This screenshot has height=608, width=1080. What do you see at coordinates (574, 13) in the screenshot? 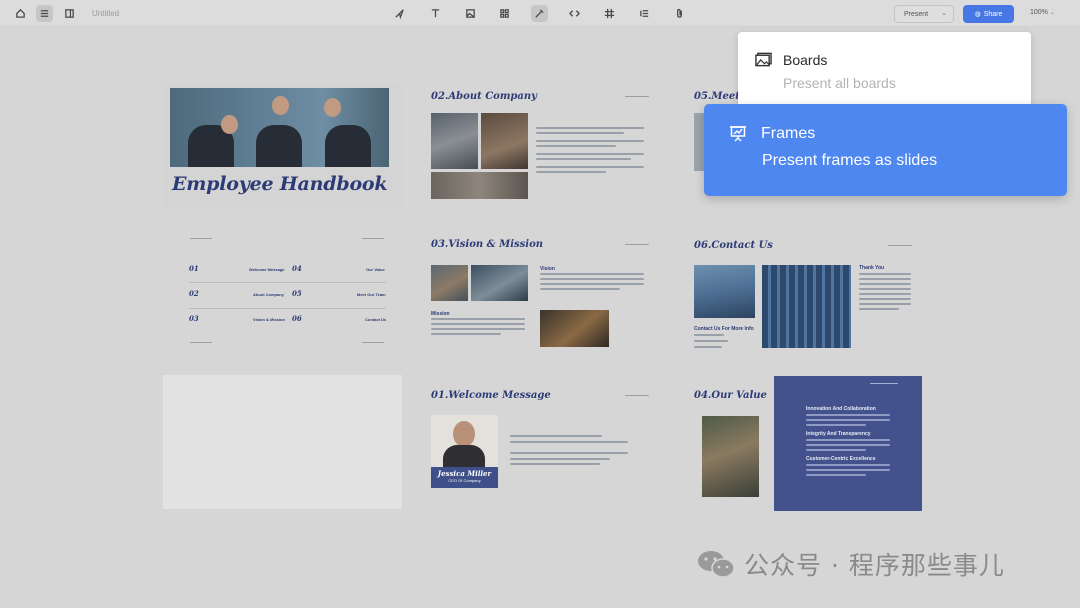
I see `code-icon` at bounding box center [574, 13].